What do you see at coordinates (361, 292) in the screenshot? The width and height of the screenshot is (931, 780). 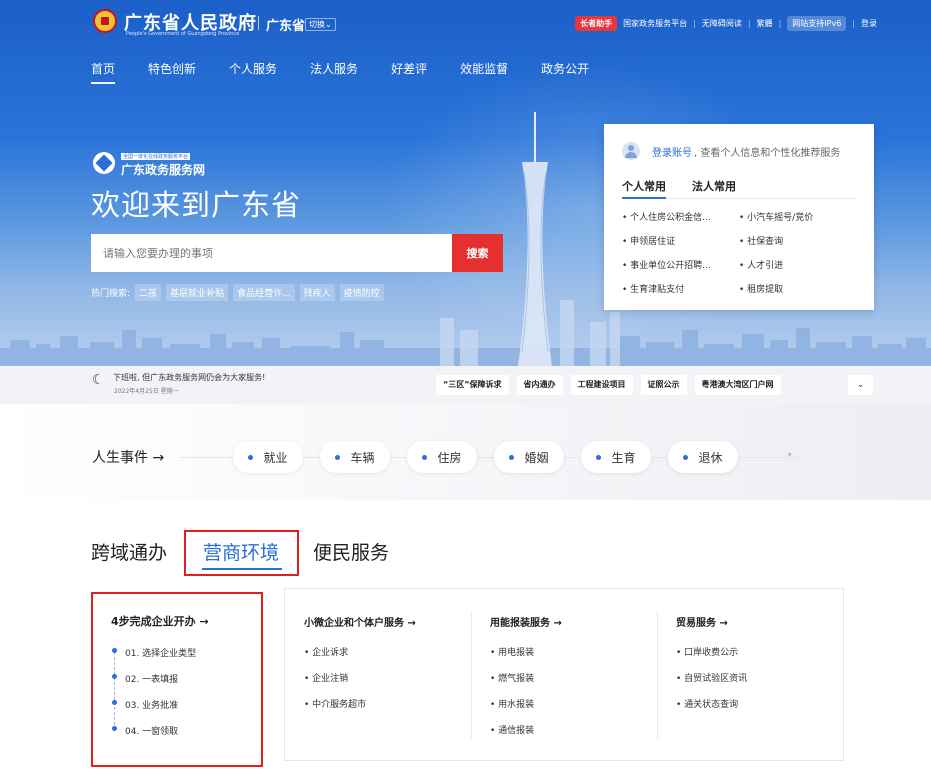 I see `hot-tag: 疫情防控` at bounding box center [361, 292].